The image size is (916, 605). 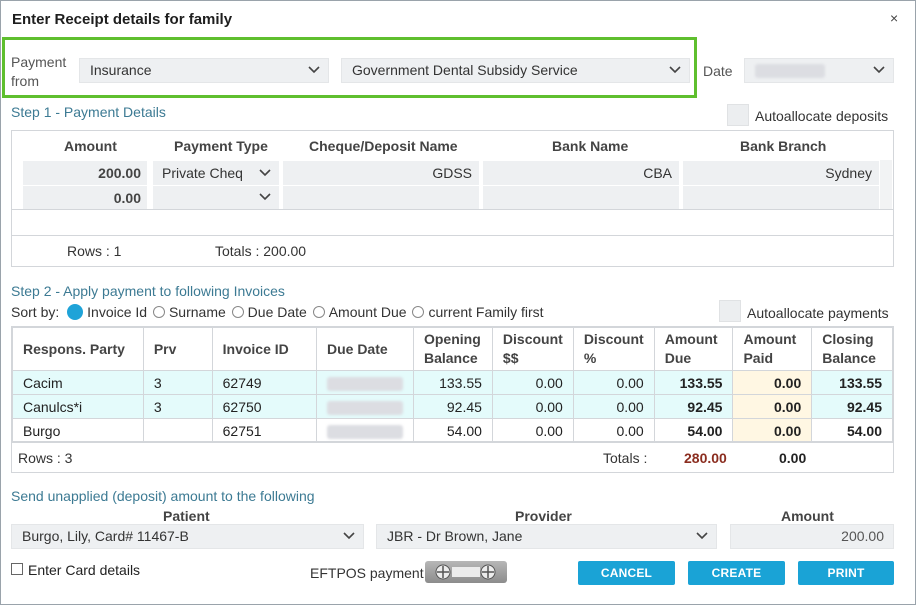 What do you see at coordinates (17, 569) in the screenshot?
I see `enter-card-details-checkbox` at bounding box center [17, 569].